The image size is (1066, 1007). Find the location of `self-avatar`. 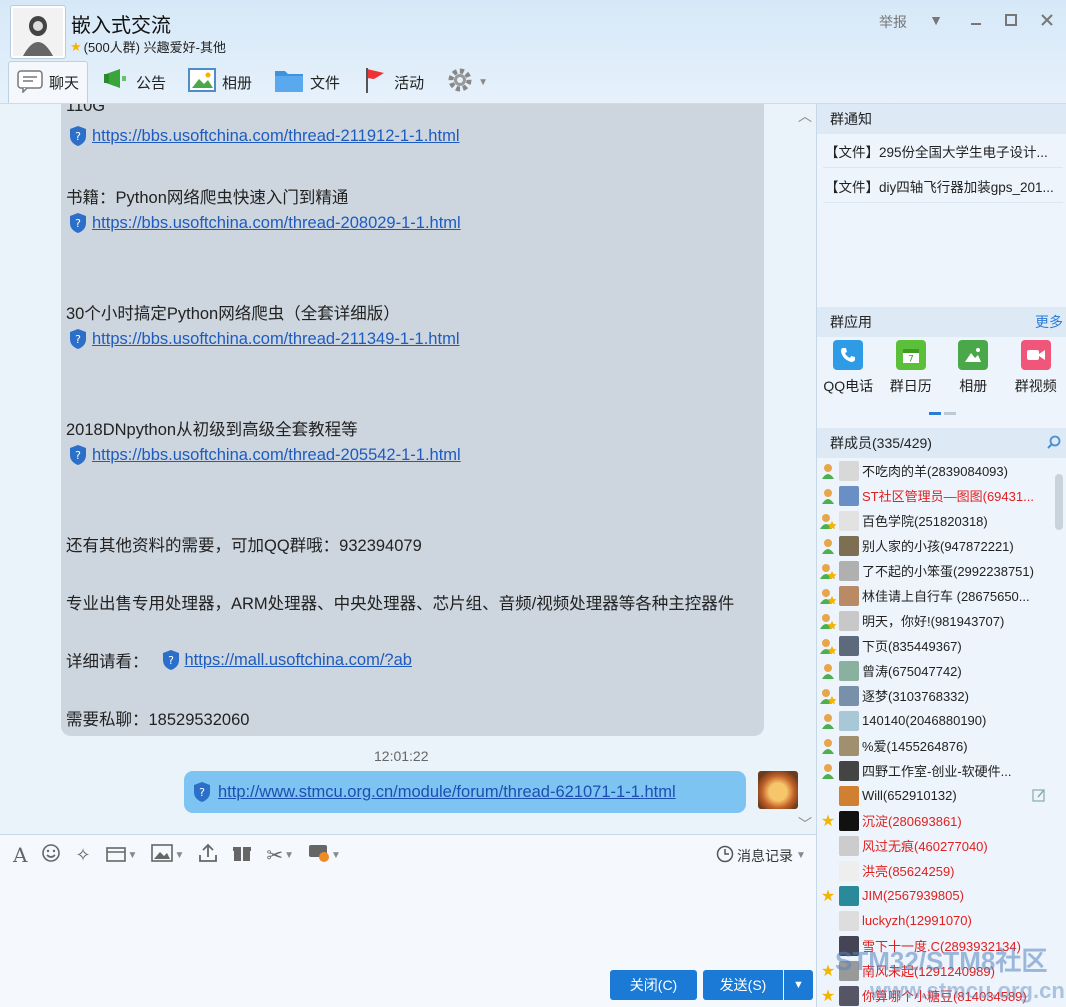

self-avatar is located at coordinates (778, 790).